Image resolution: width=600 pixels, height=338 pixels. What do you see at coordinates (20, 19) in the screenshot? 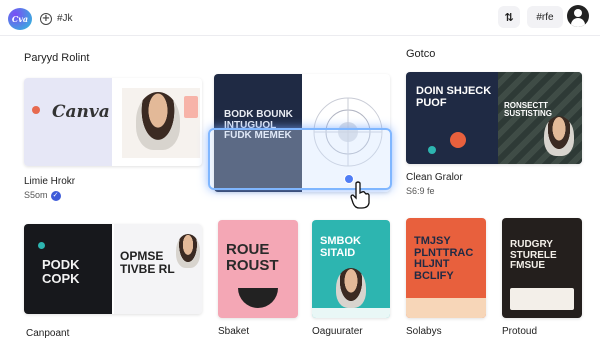
I see `canva-logo: Cva` at bounding box center [20, 19].